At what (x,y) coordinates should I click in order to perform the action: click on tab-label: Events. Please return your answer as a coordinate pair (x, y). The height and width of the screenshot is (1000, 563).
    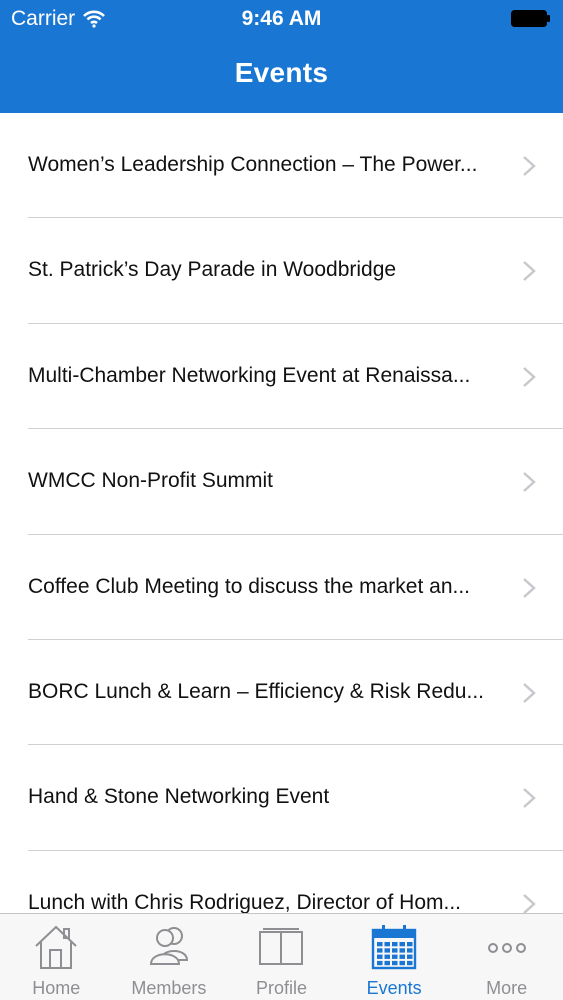
    Looking at the image, I should click on (394, 988).